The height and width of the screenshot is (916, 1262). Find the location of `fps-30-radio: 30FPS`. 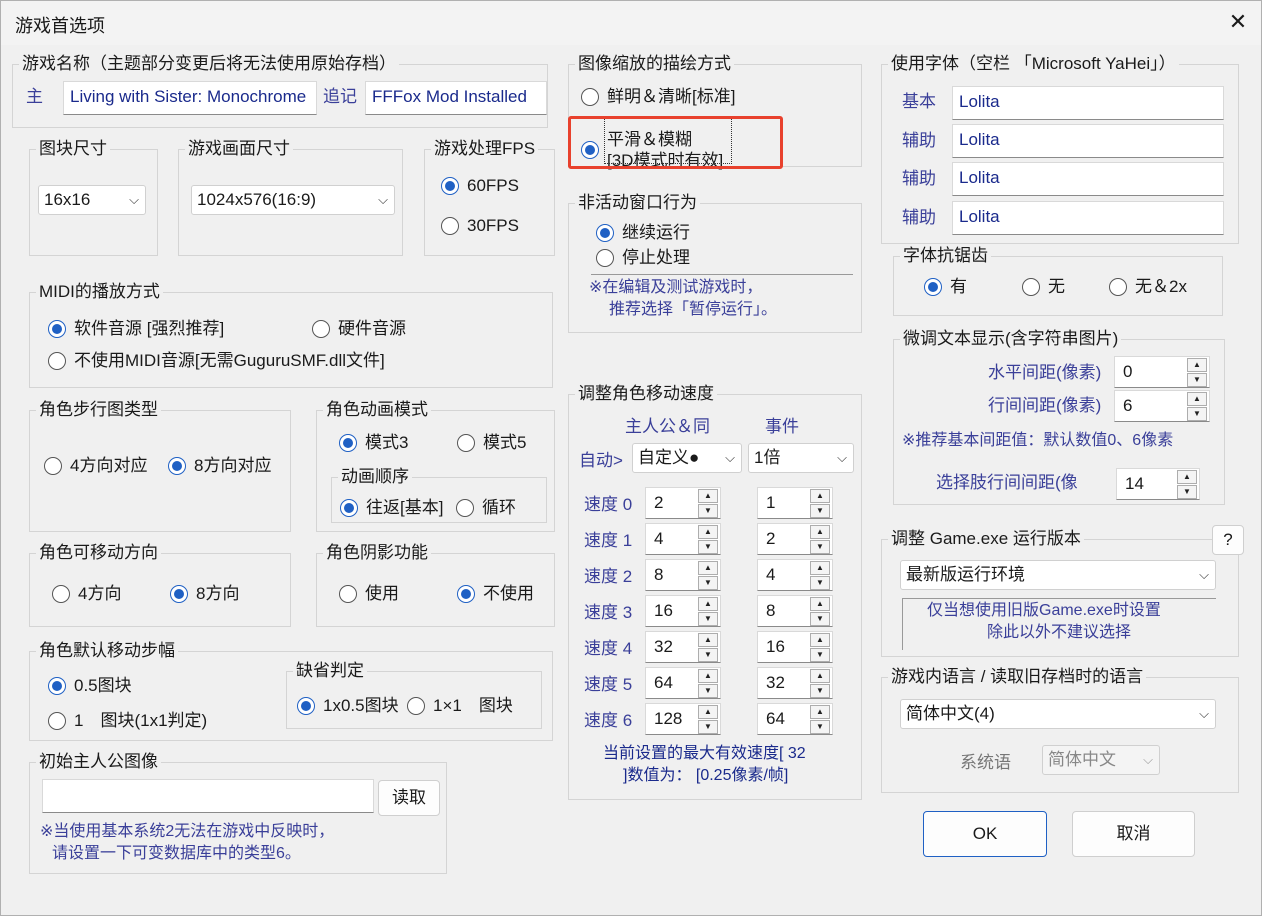

fps-30-radio: 30FPS is located at coordinates (480, 226).